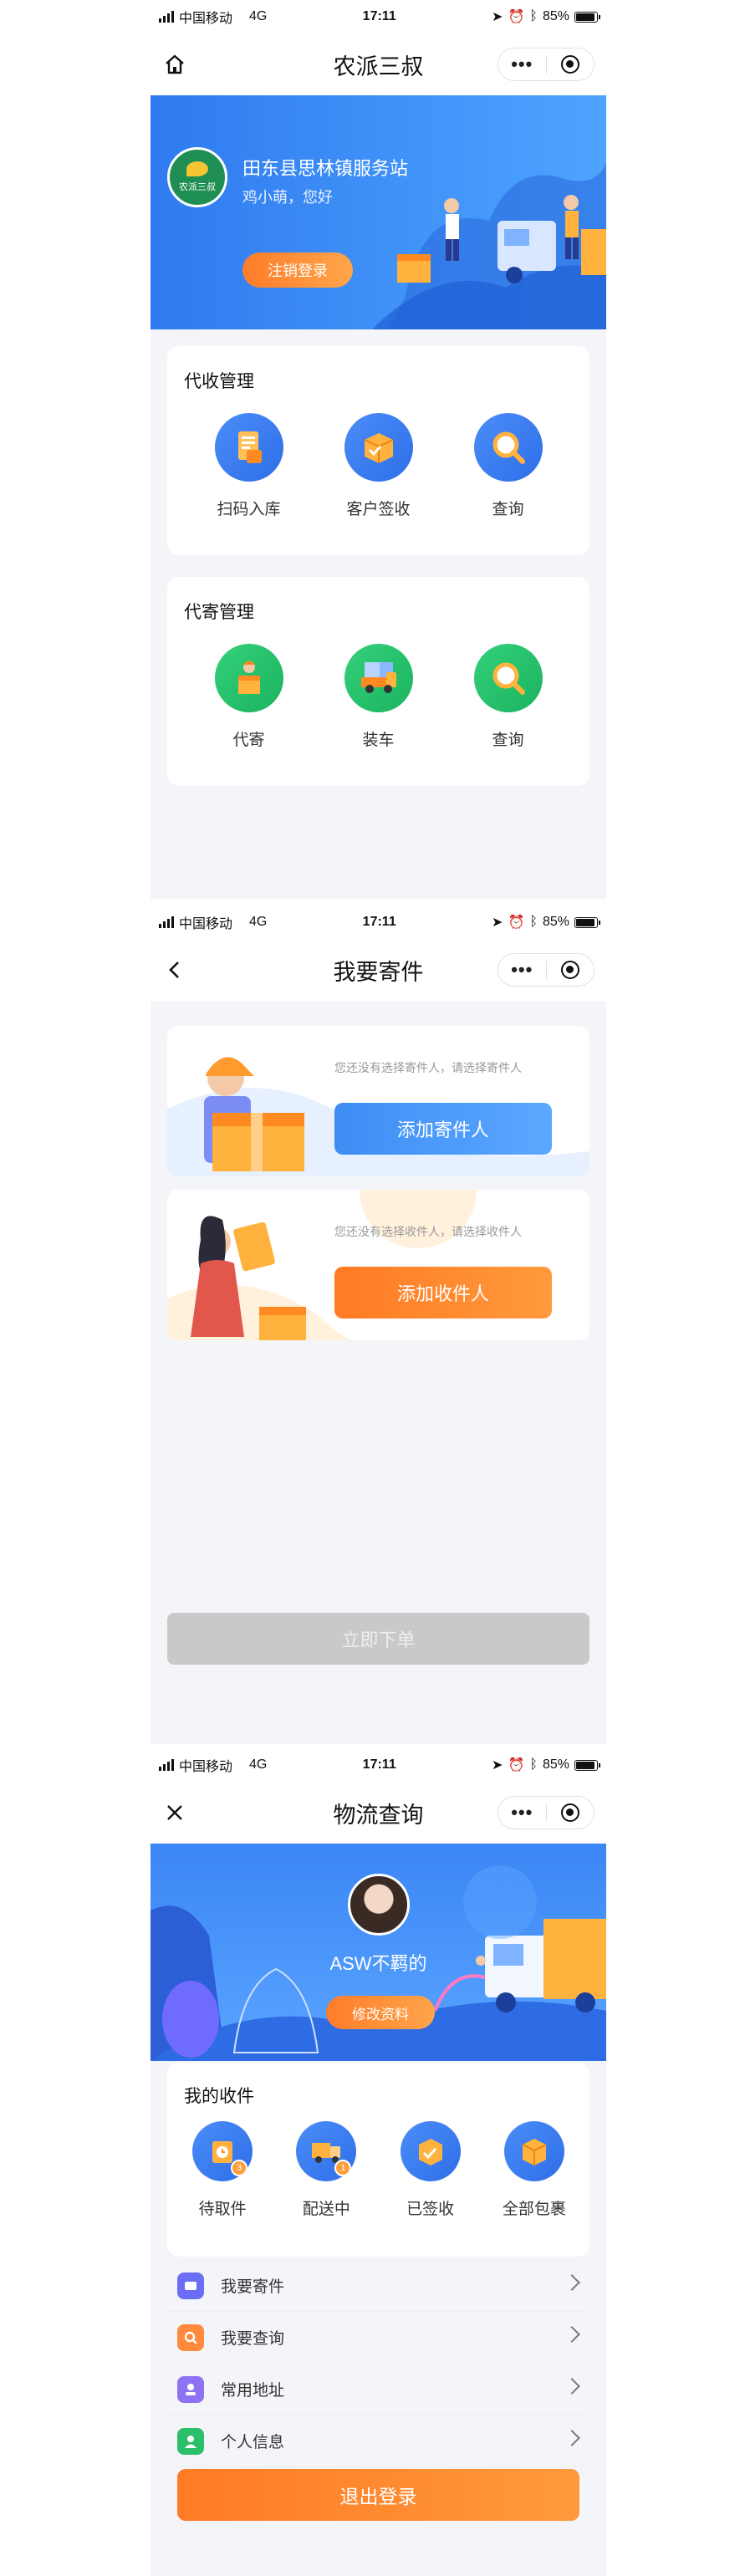 This screenshot has width=745, height=2576. Describe the element at coordinates (378, 509) in the screenshot. I see `icon-label: 客户签收` at that location.